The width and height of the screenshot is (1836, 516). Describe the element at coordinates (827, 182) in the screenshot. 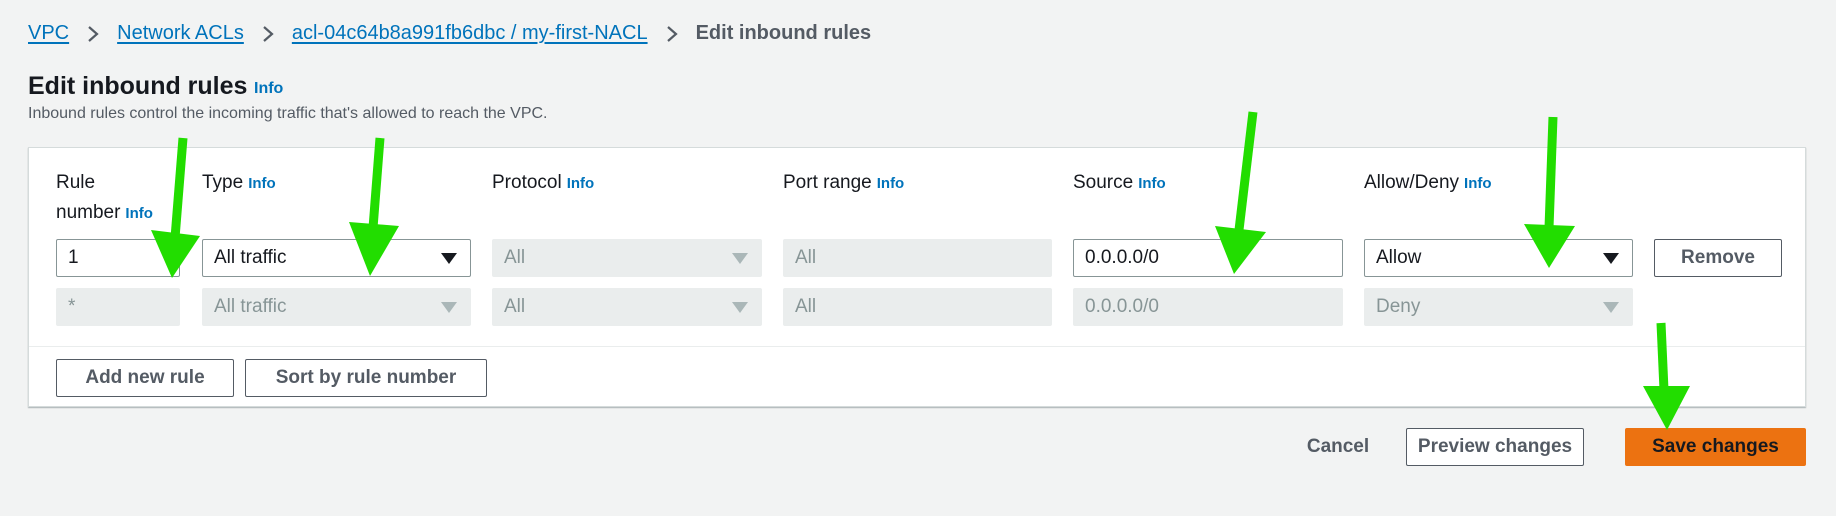

I see `column-header-port-range-label: Port range` at that location.